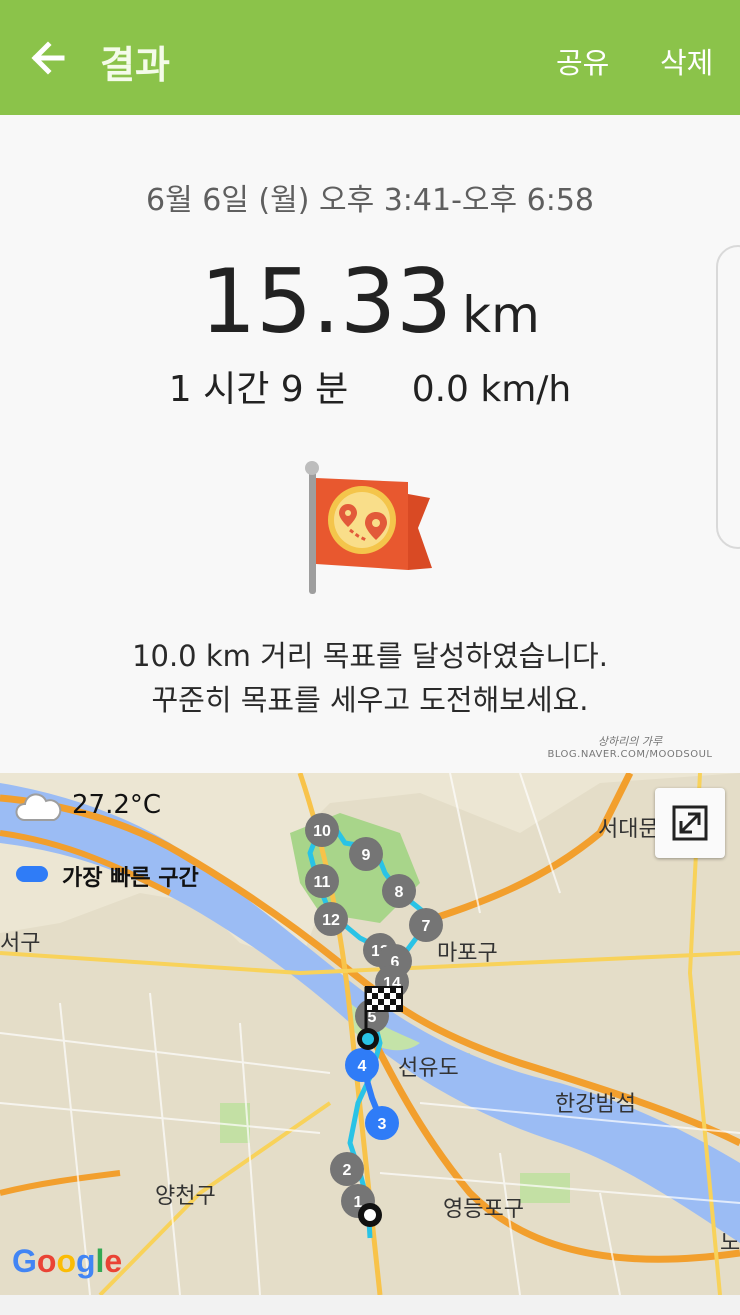 This screenshot has height=1315, width=740. What do you see at coordinates (368, 1039) in the screenshot?
I see `end-point-icon` at bounding box center [368, 1039].